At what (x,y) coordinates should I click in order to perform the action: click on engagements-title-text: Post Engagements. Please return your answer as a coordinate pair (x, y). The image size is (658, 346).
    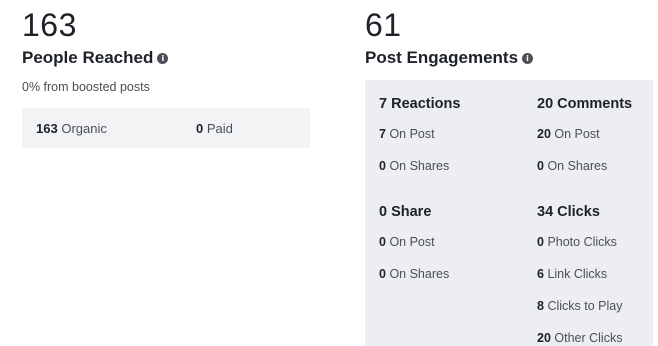
    Looking at the image, I should click on (442, 57).